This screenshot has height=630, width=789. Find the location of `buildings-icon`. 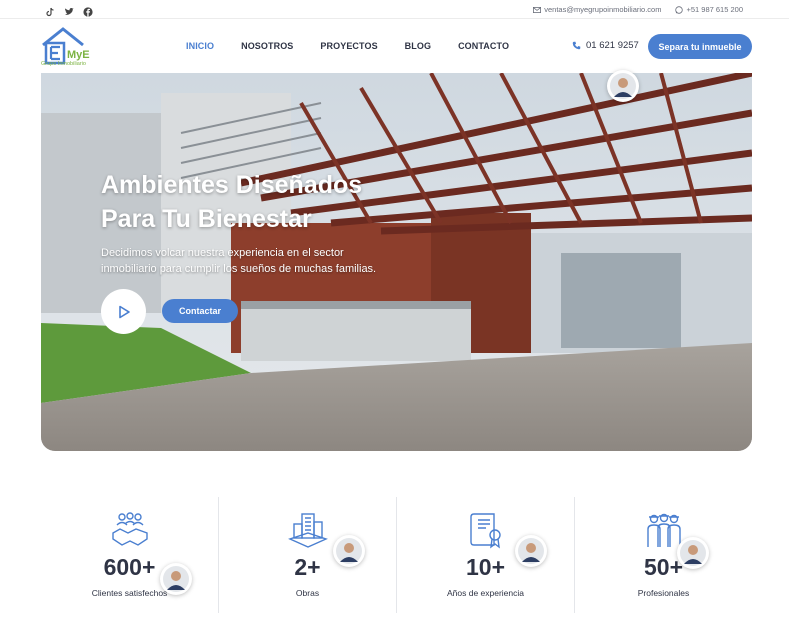

buildings-icon is located at coordinates (307, 530).